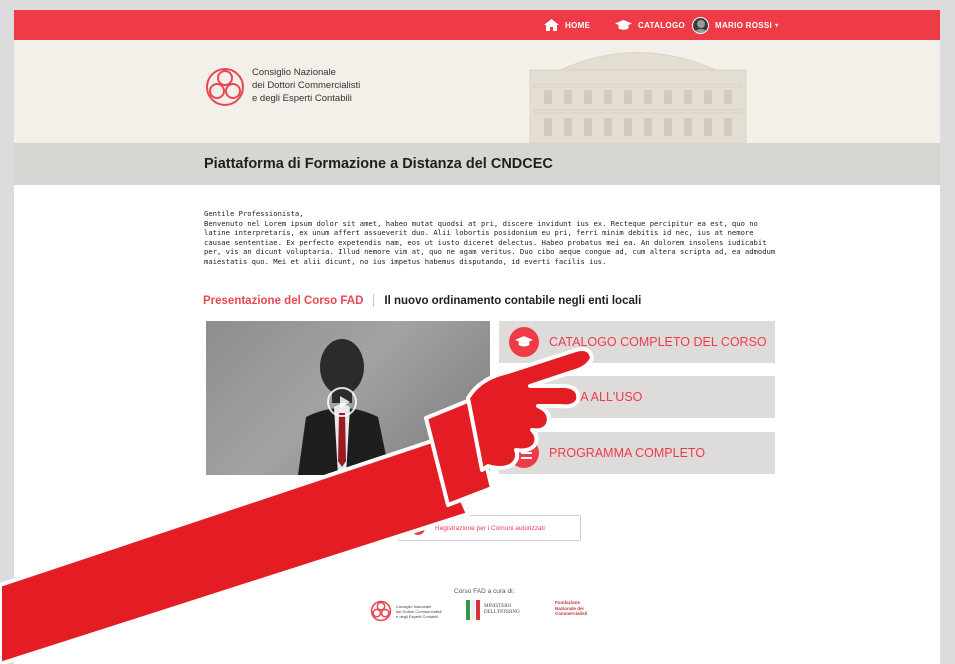  I want to click on cndcec-logo, so click(225, 87).